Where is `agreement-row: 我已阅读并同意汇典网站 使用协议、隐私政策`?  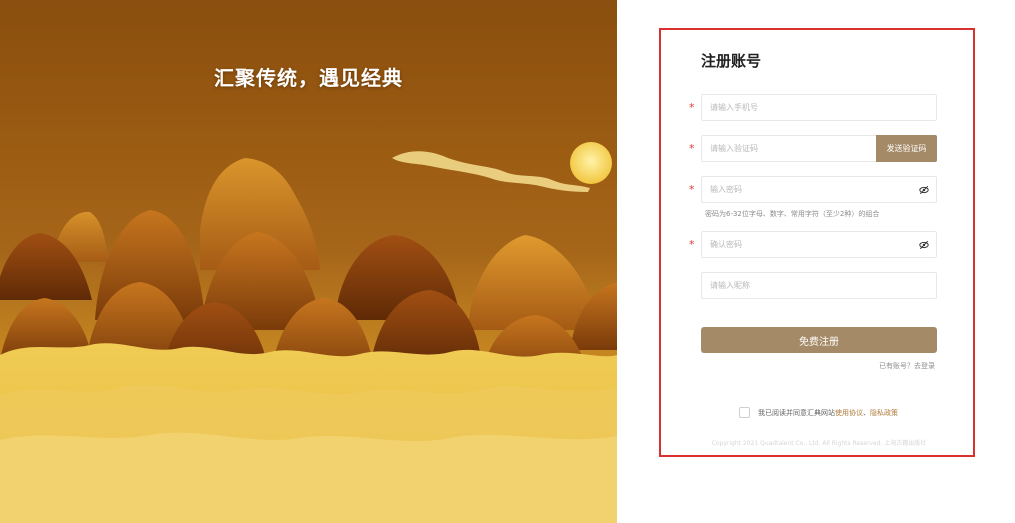 agreement-row: 我已阅读并同意汇典网站 使用协议、隐私政策 is located at coordinates (818, 412).